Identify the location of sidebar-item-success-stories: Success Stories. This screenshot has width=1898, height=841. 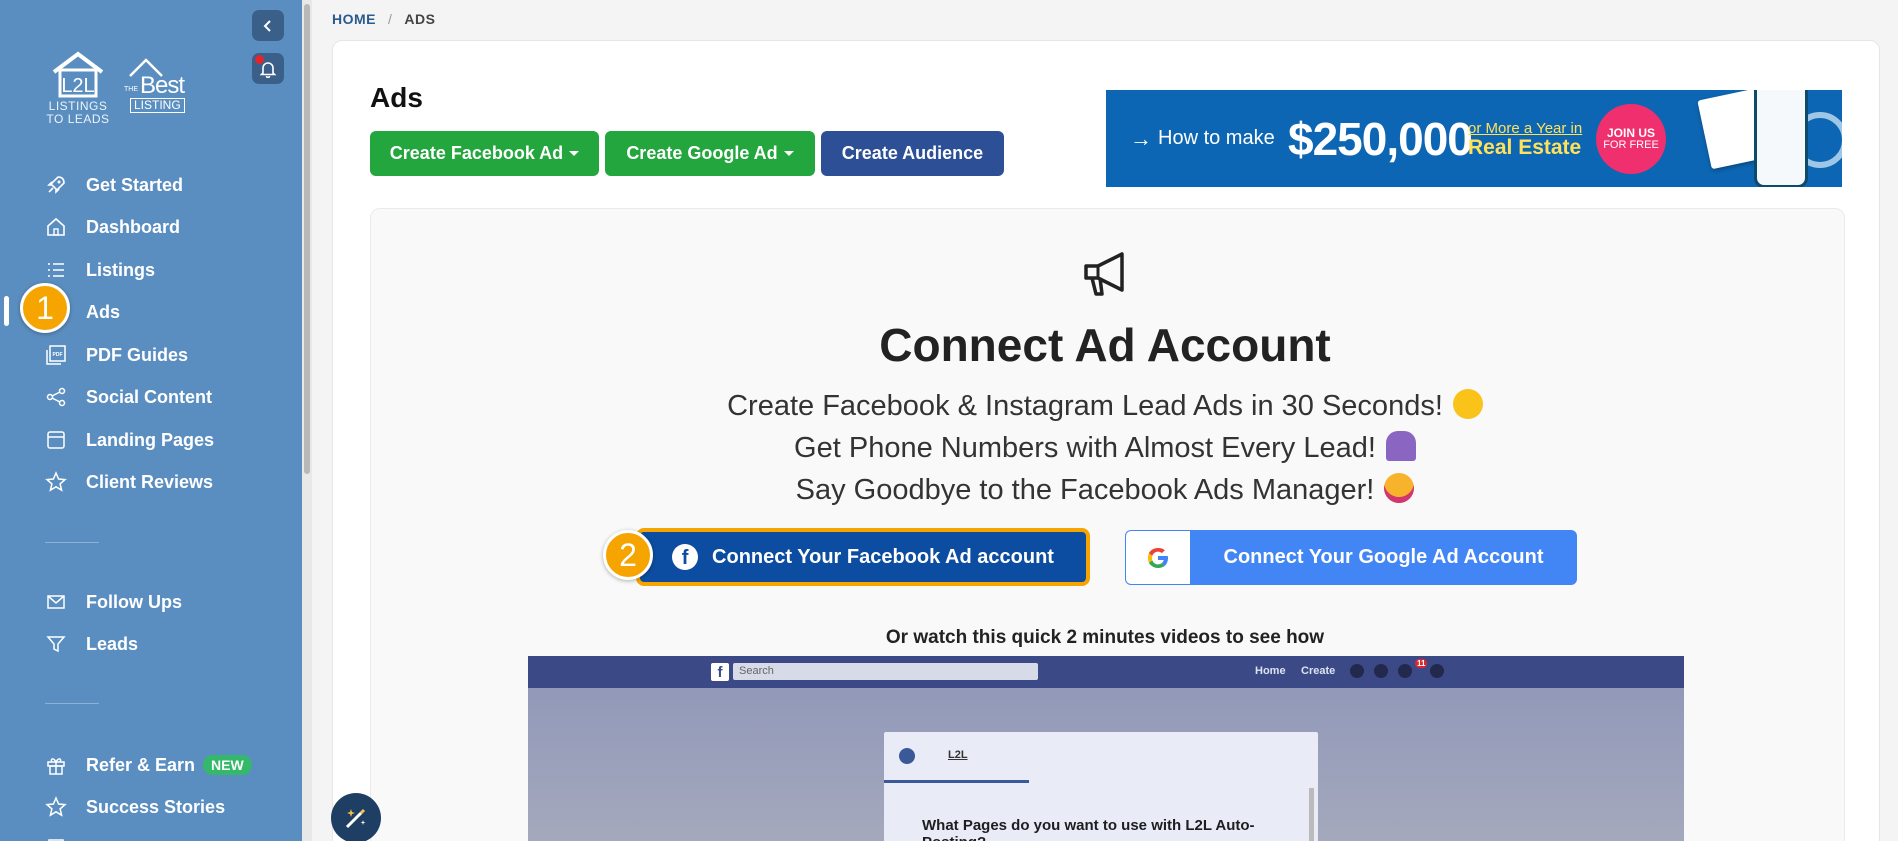
(134, 807).